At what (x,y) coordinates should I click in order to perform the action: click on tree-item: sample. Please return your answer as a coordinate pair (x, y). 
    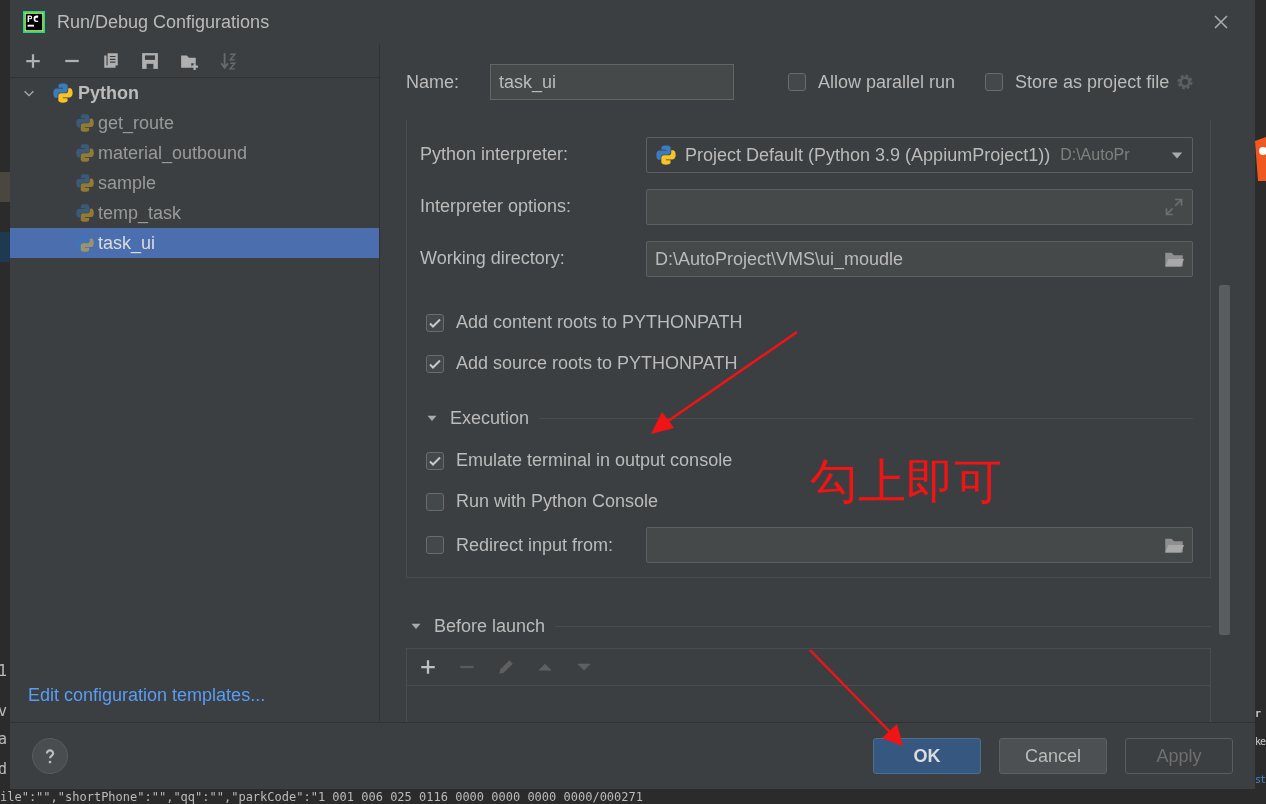
    Looking at the image, I should click on (194, 183).